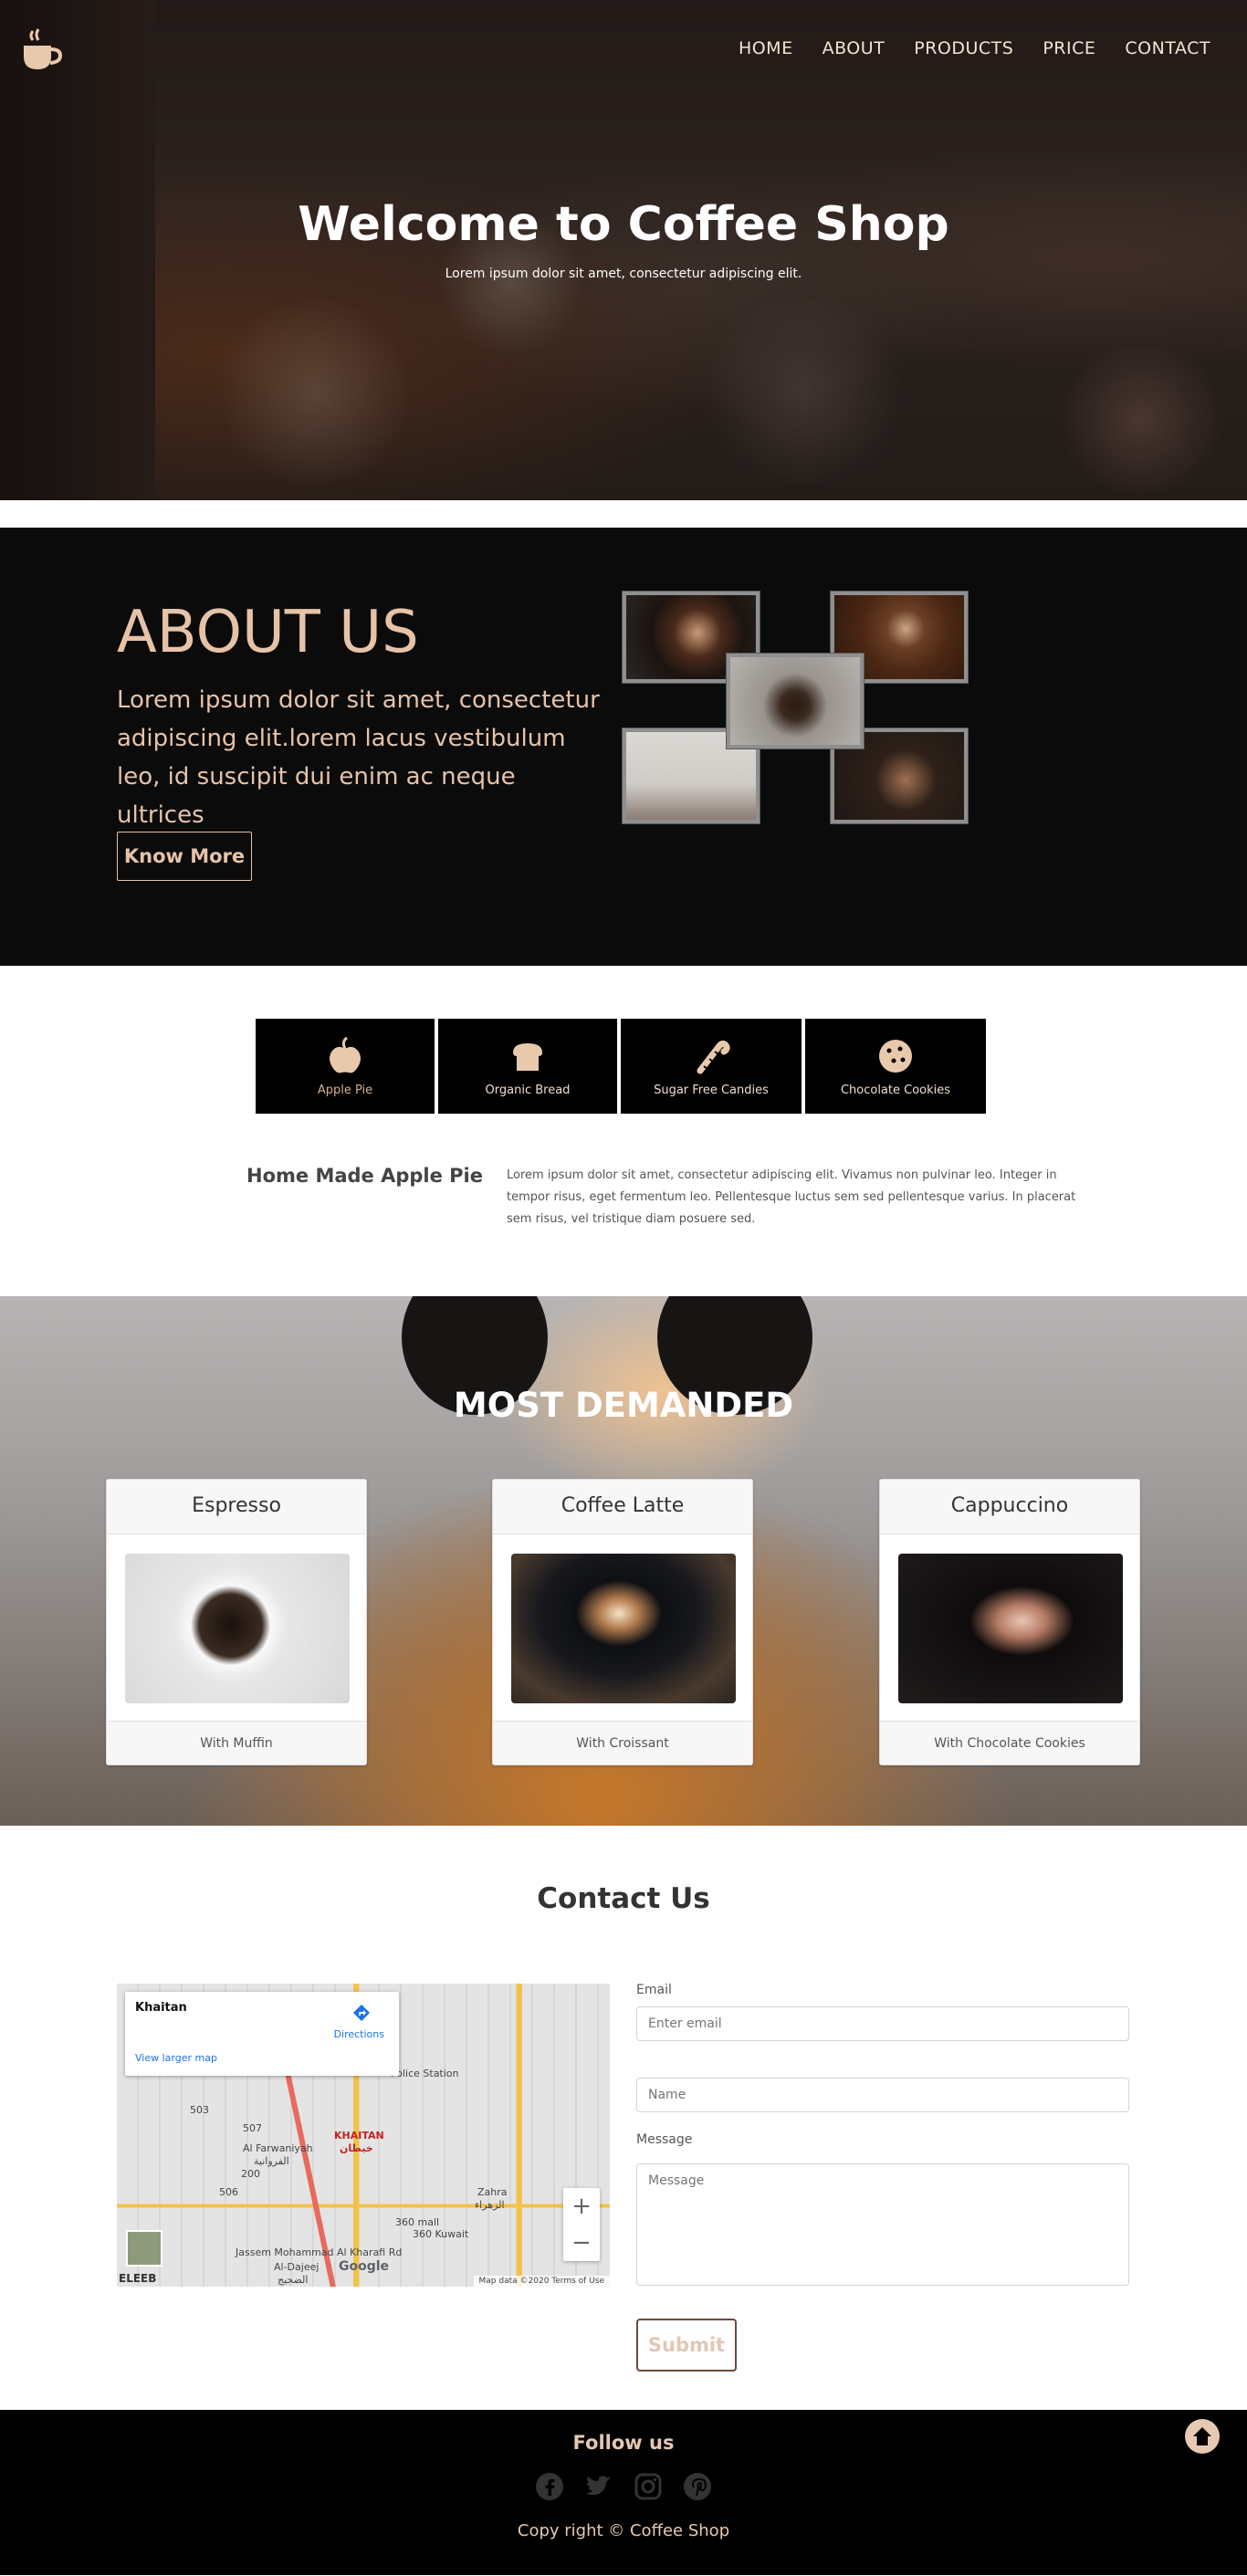 Image resolution: width=1247 pixels, height=2576 pixels. I want to click on nav-about: ABOUT, so click(854, 48).